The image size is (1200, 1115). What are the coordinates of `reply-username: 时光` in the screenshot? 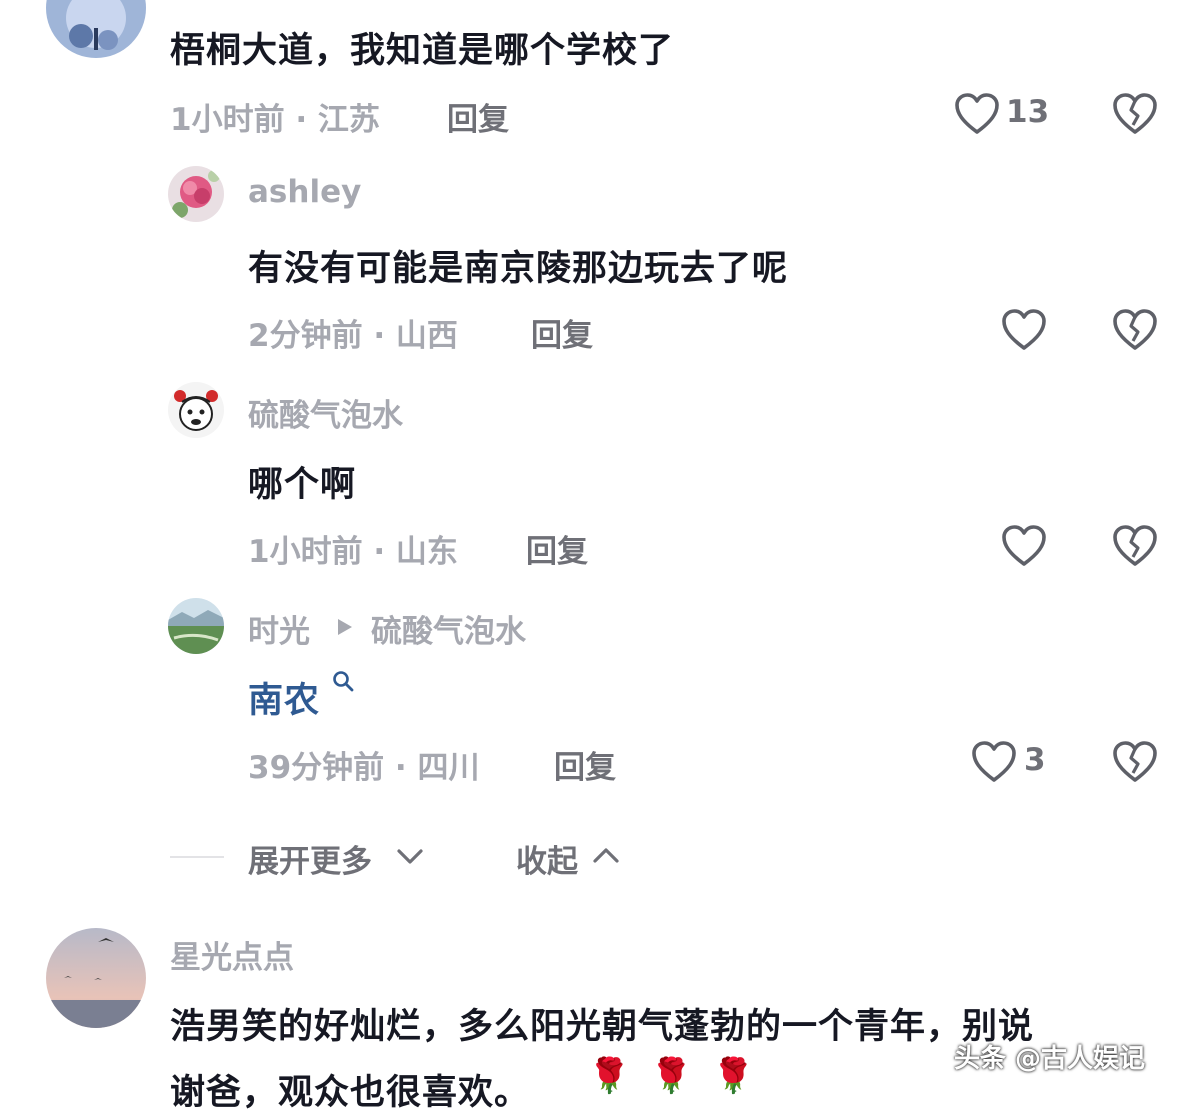 It's located at (279, 628).